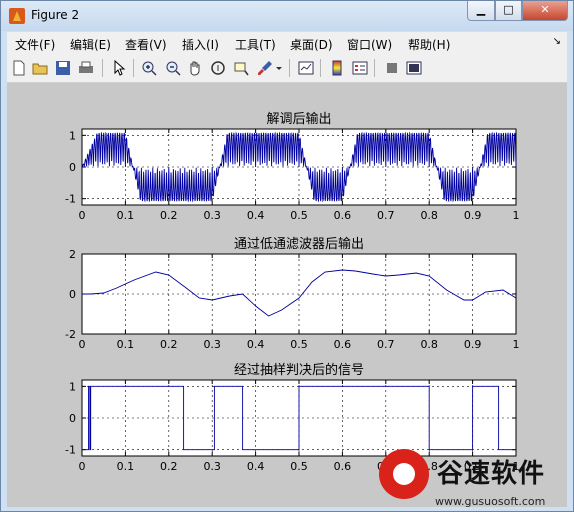 This screenshot has height=512, width=574. What do you see at coordinates (360, 68) in the screenshot?
I see `legend-icon` at bounding box center [360, 68].